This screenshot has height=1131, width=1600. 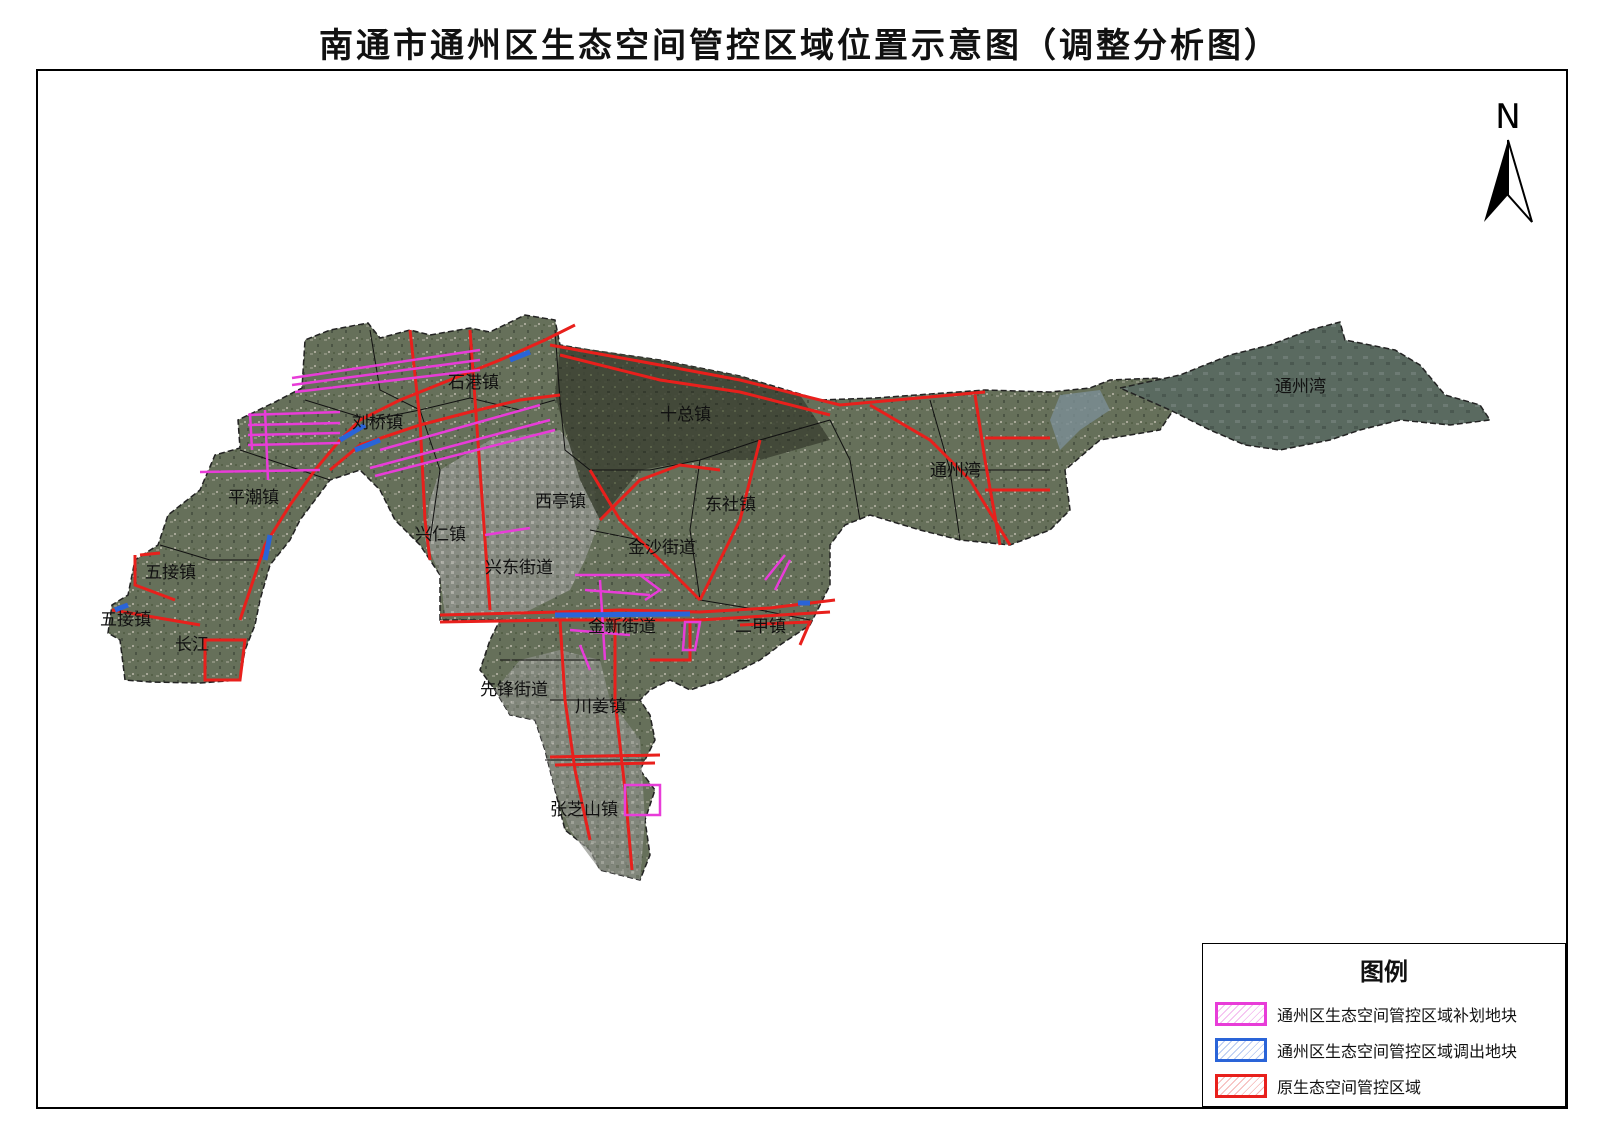 What do you see at coordinates (170, 573) in the screenshot?
I see `label-wujie: 五接镇` at bounding box center [170, 573].